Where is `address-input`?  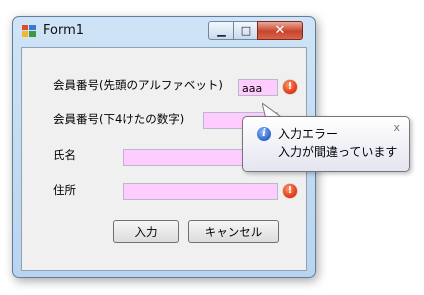
address-input is located at coordinates (200, 191).